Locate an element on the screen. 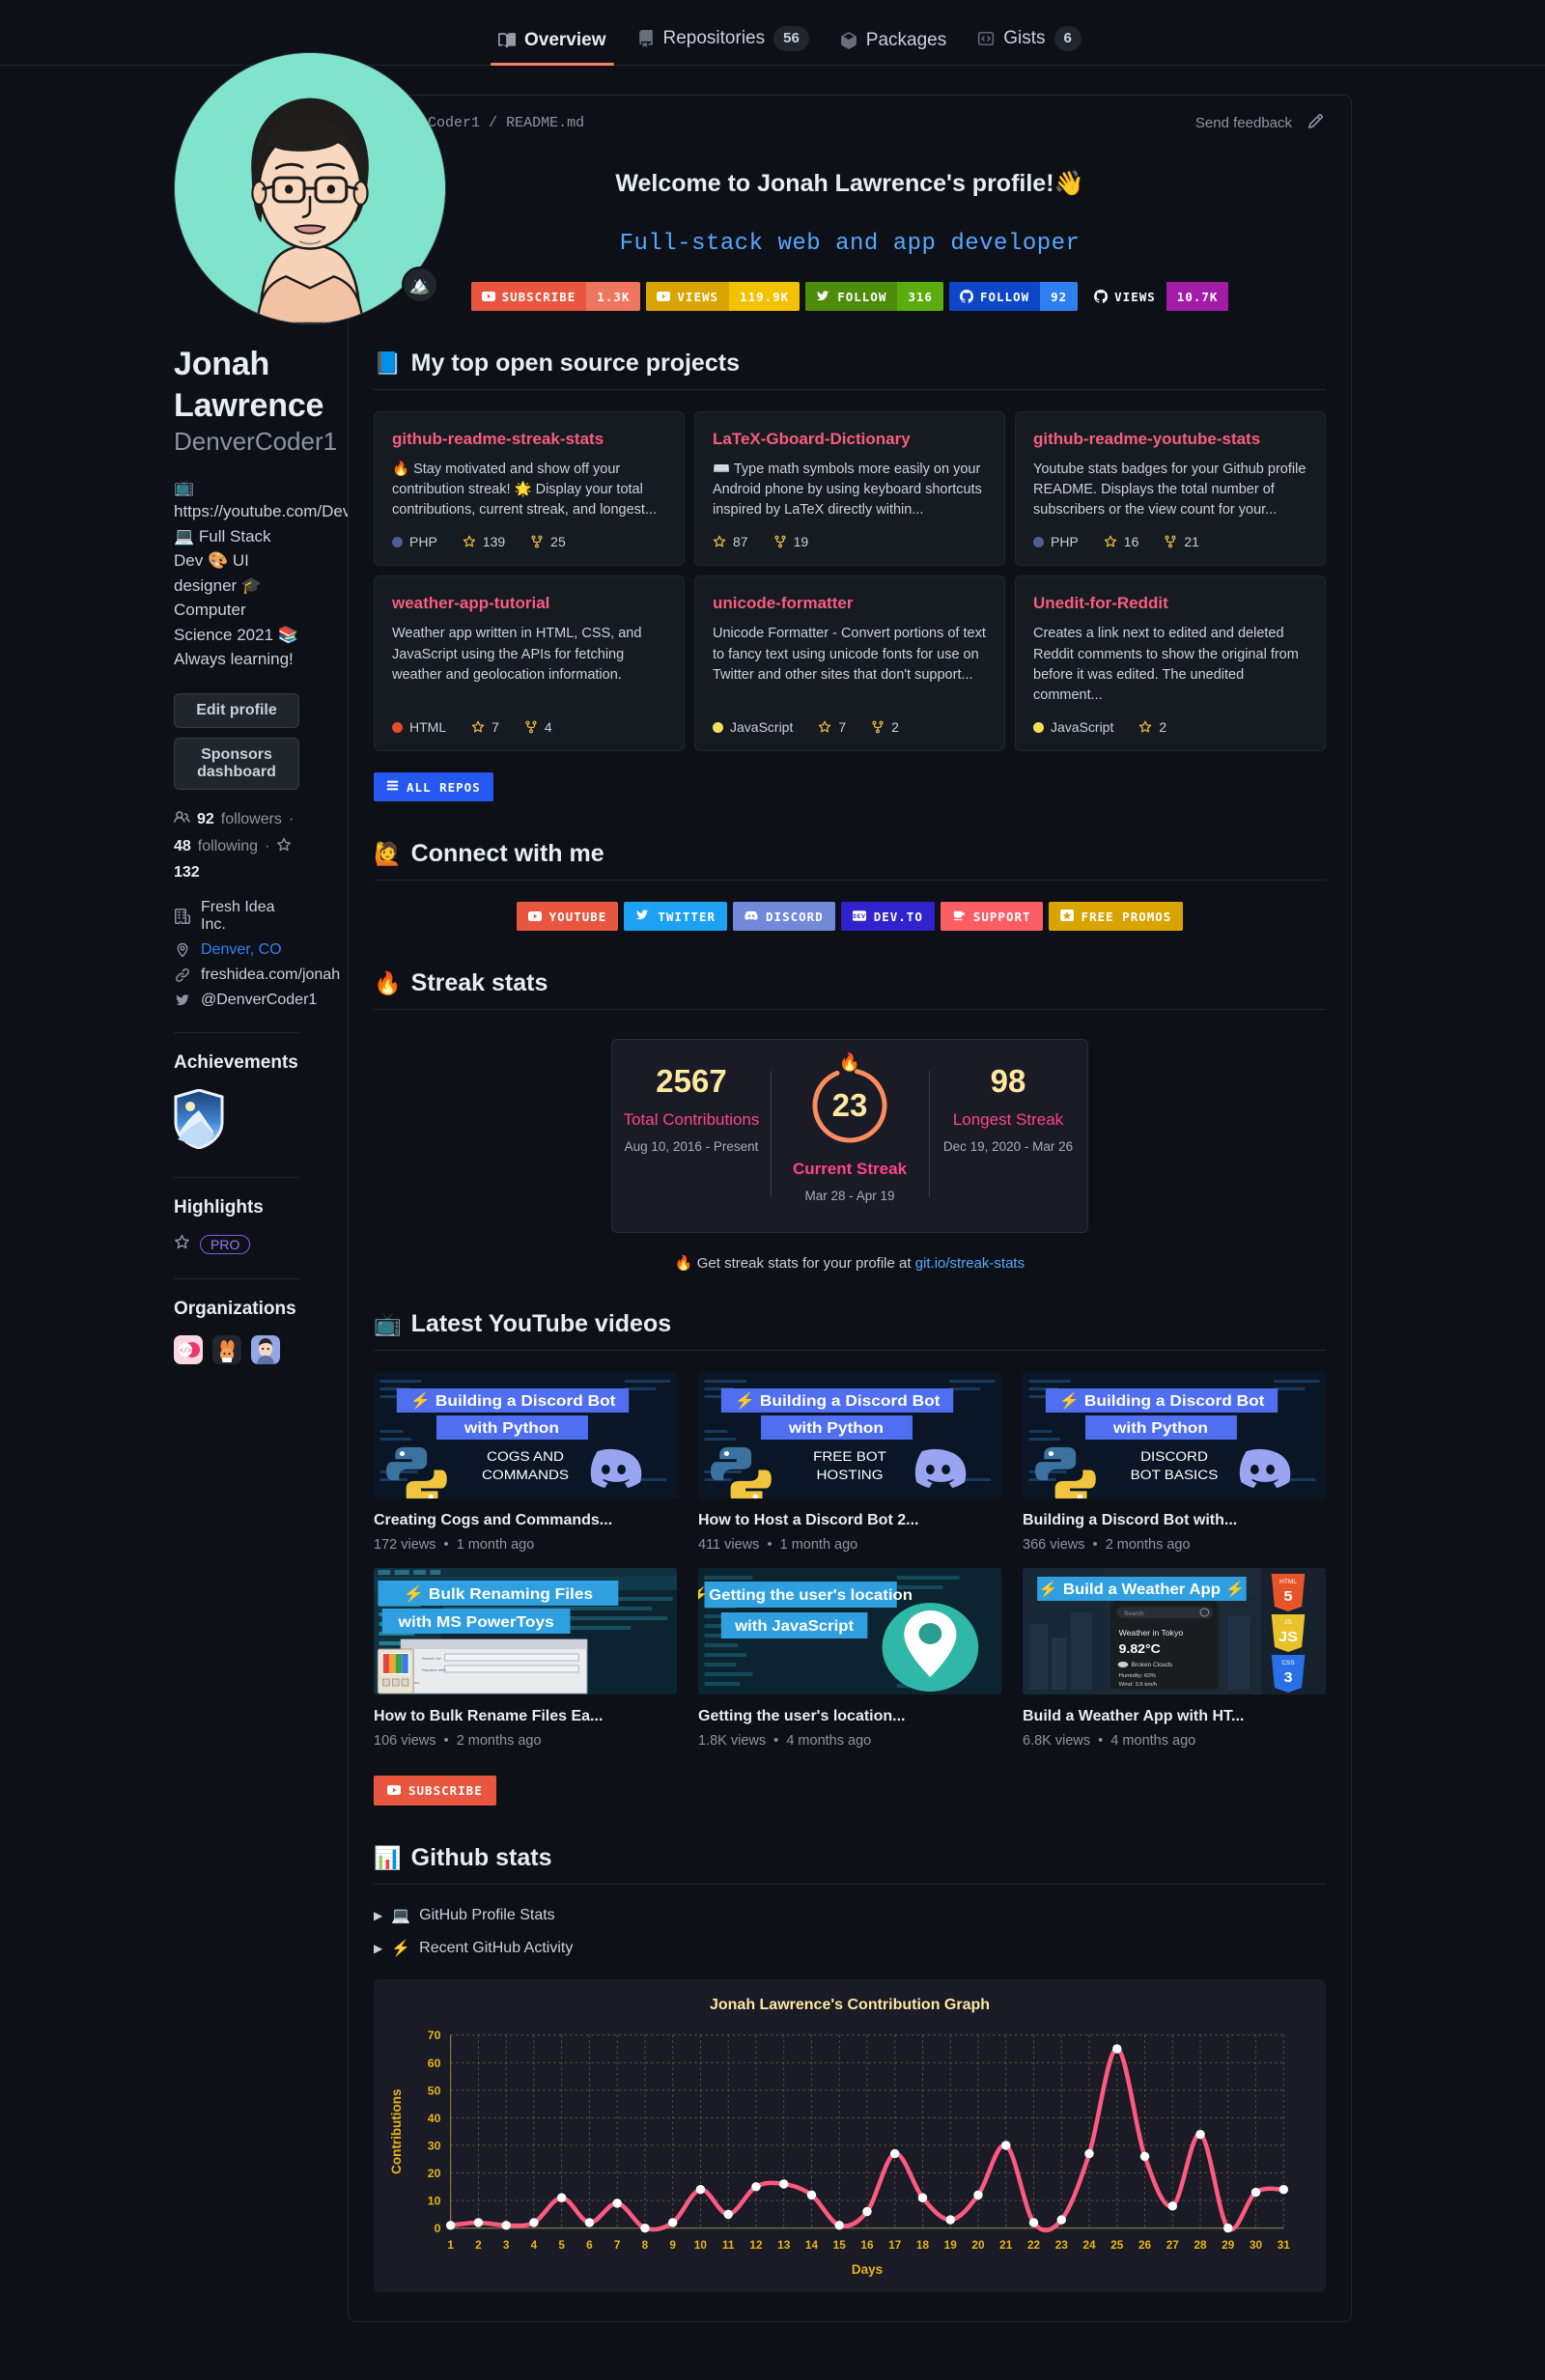 This screenshot has height=2380, width=1545. svg-text: 25 is located at coordinates (1117, 2246).